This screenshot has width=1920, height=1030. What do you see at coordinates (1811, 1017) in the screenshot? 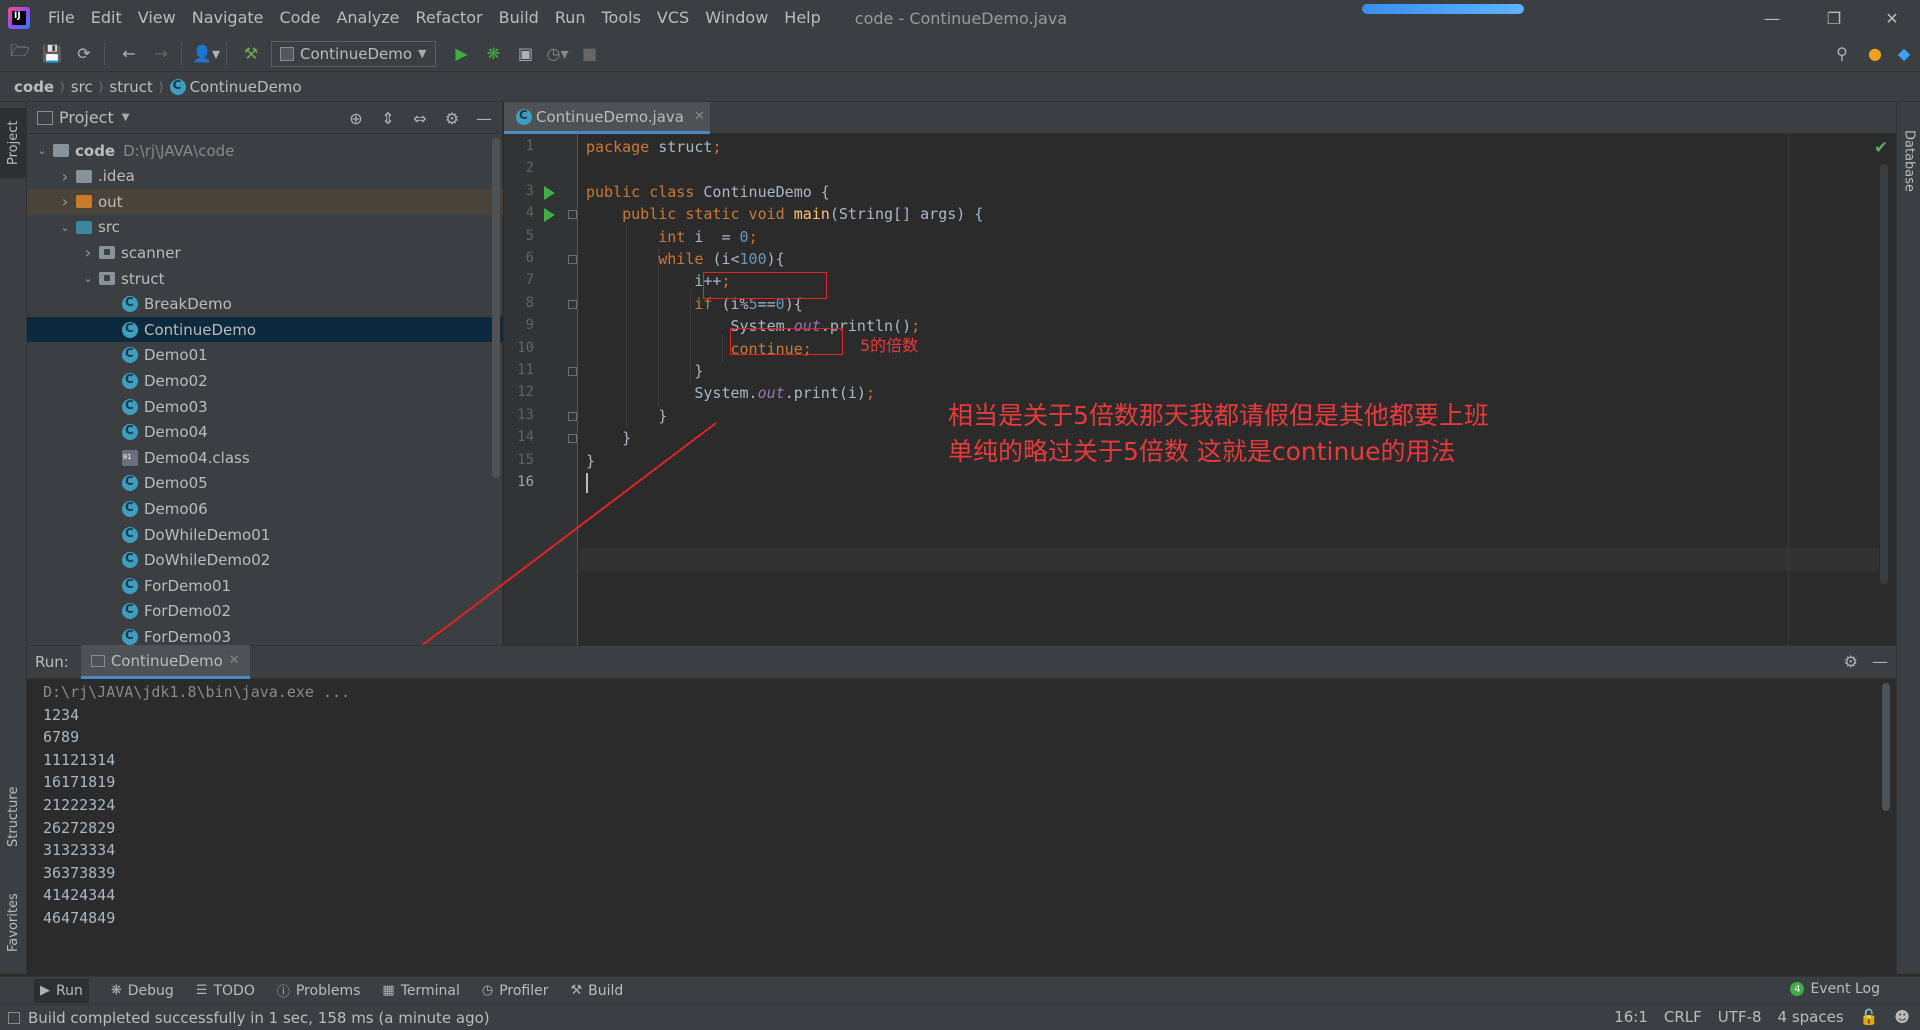
I see `indent-setting: 4 spaces` at bounding box center [1811, 1017].